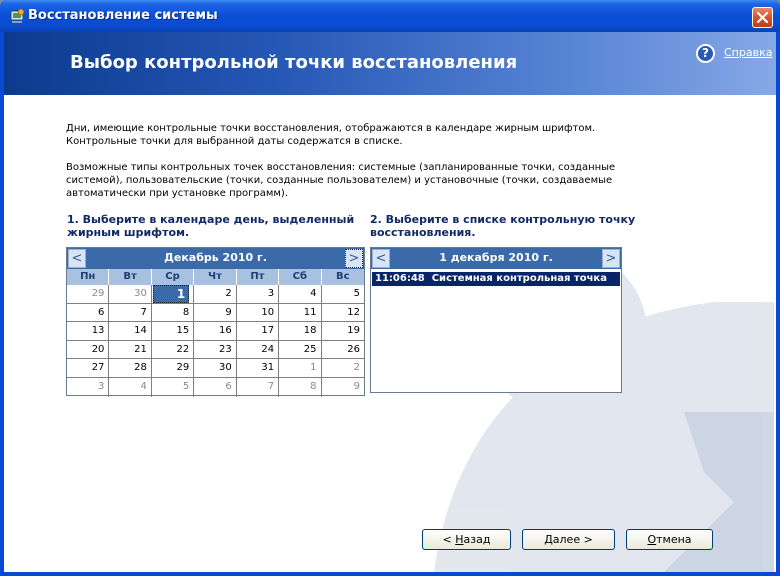 This screenshot has width=780, height=576. I want to click on step1-line: 1. Выберите в календаре день, выделенный, so click(211, 219).